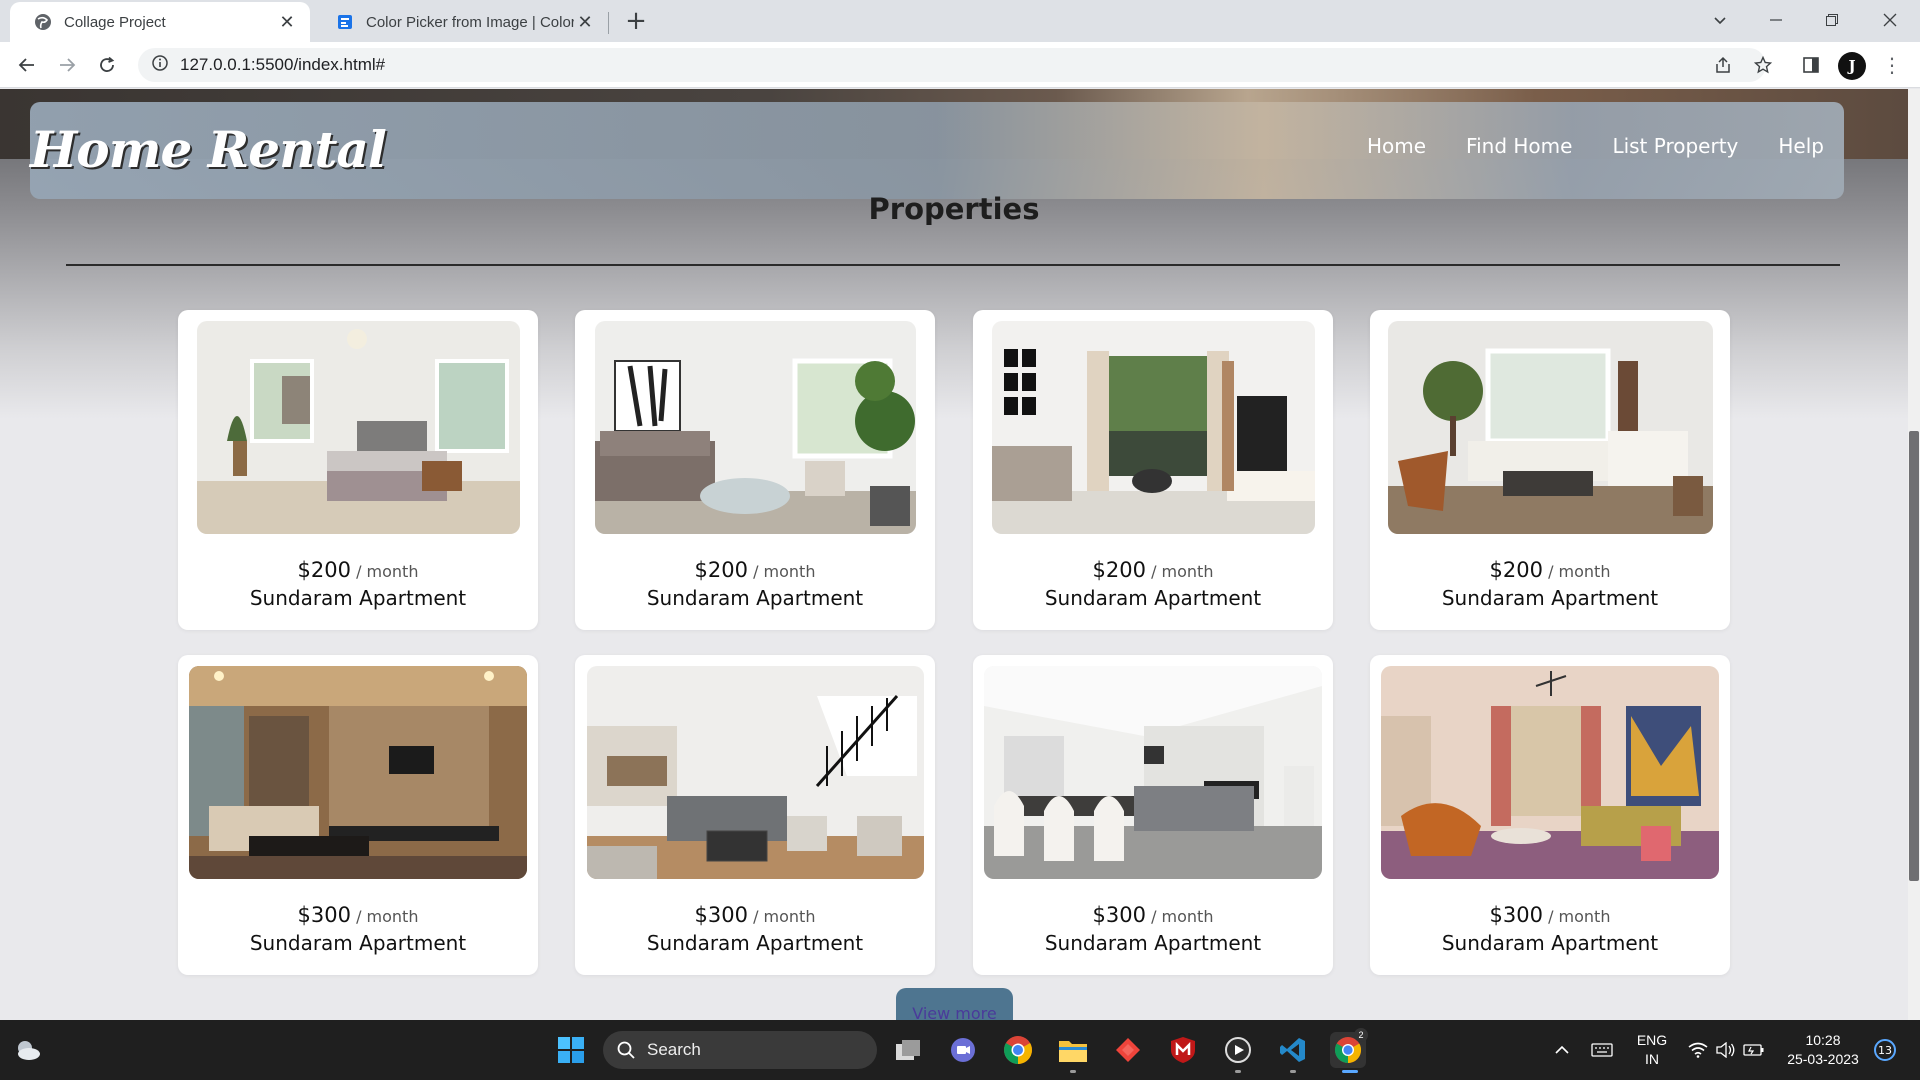 Image resolution: width=1920 pixels, height=1080 pixels. I want to click on share-icon, so click(1723, 65).